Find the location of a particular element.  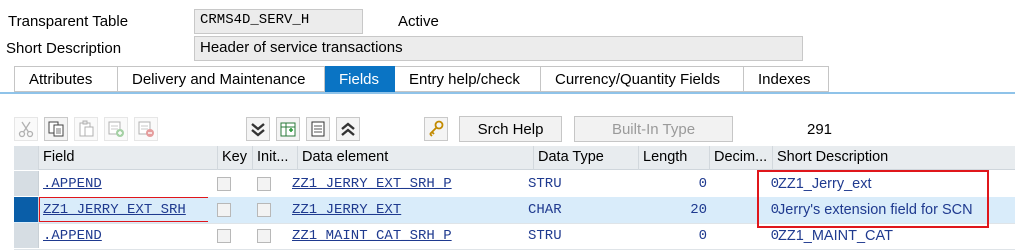

key-search-help-icon is located at coordinates (436, 129).